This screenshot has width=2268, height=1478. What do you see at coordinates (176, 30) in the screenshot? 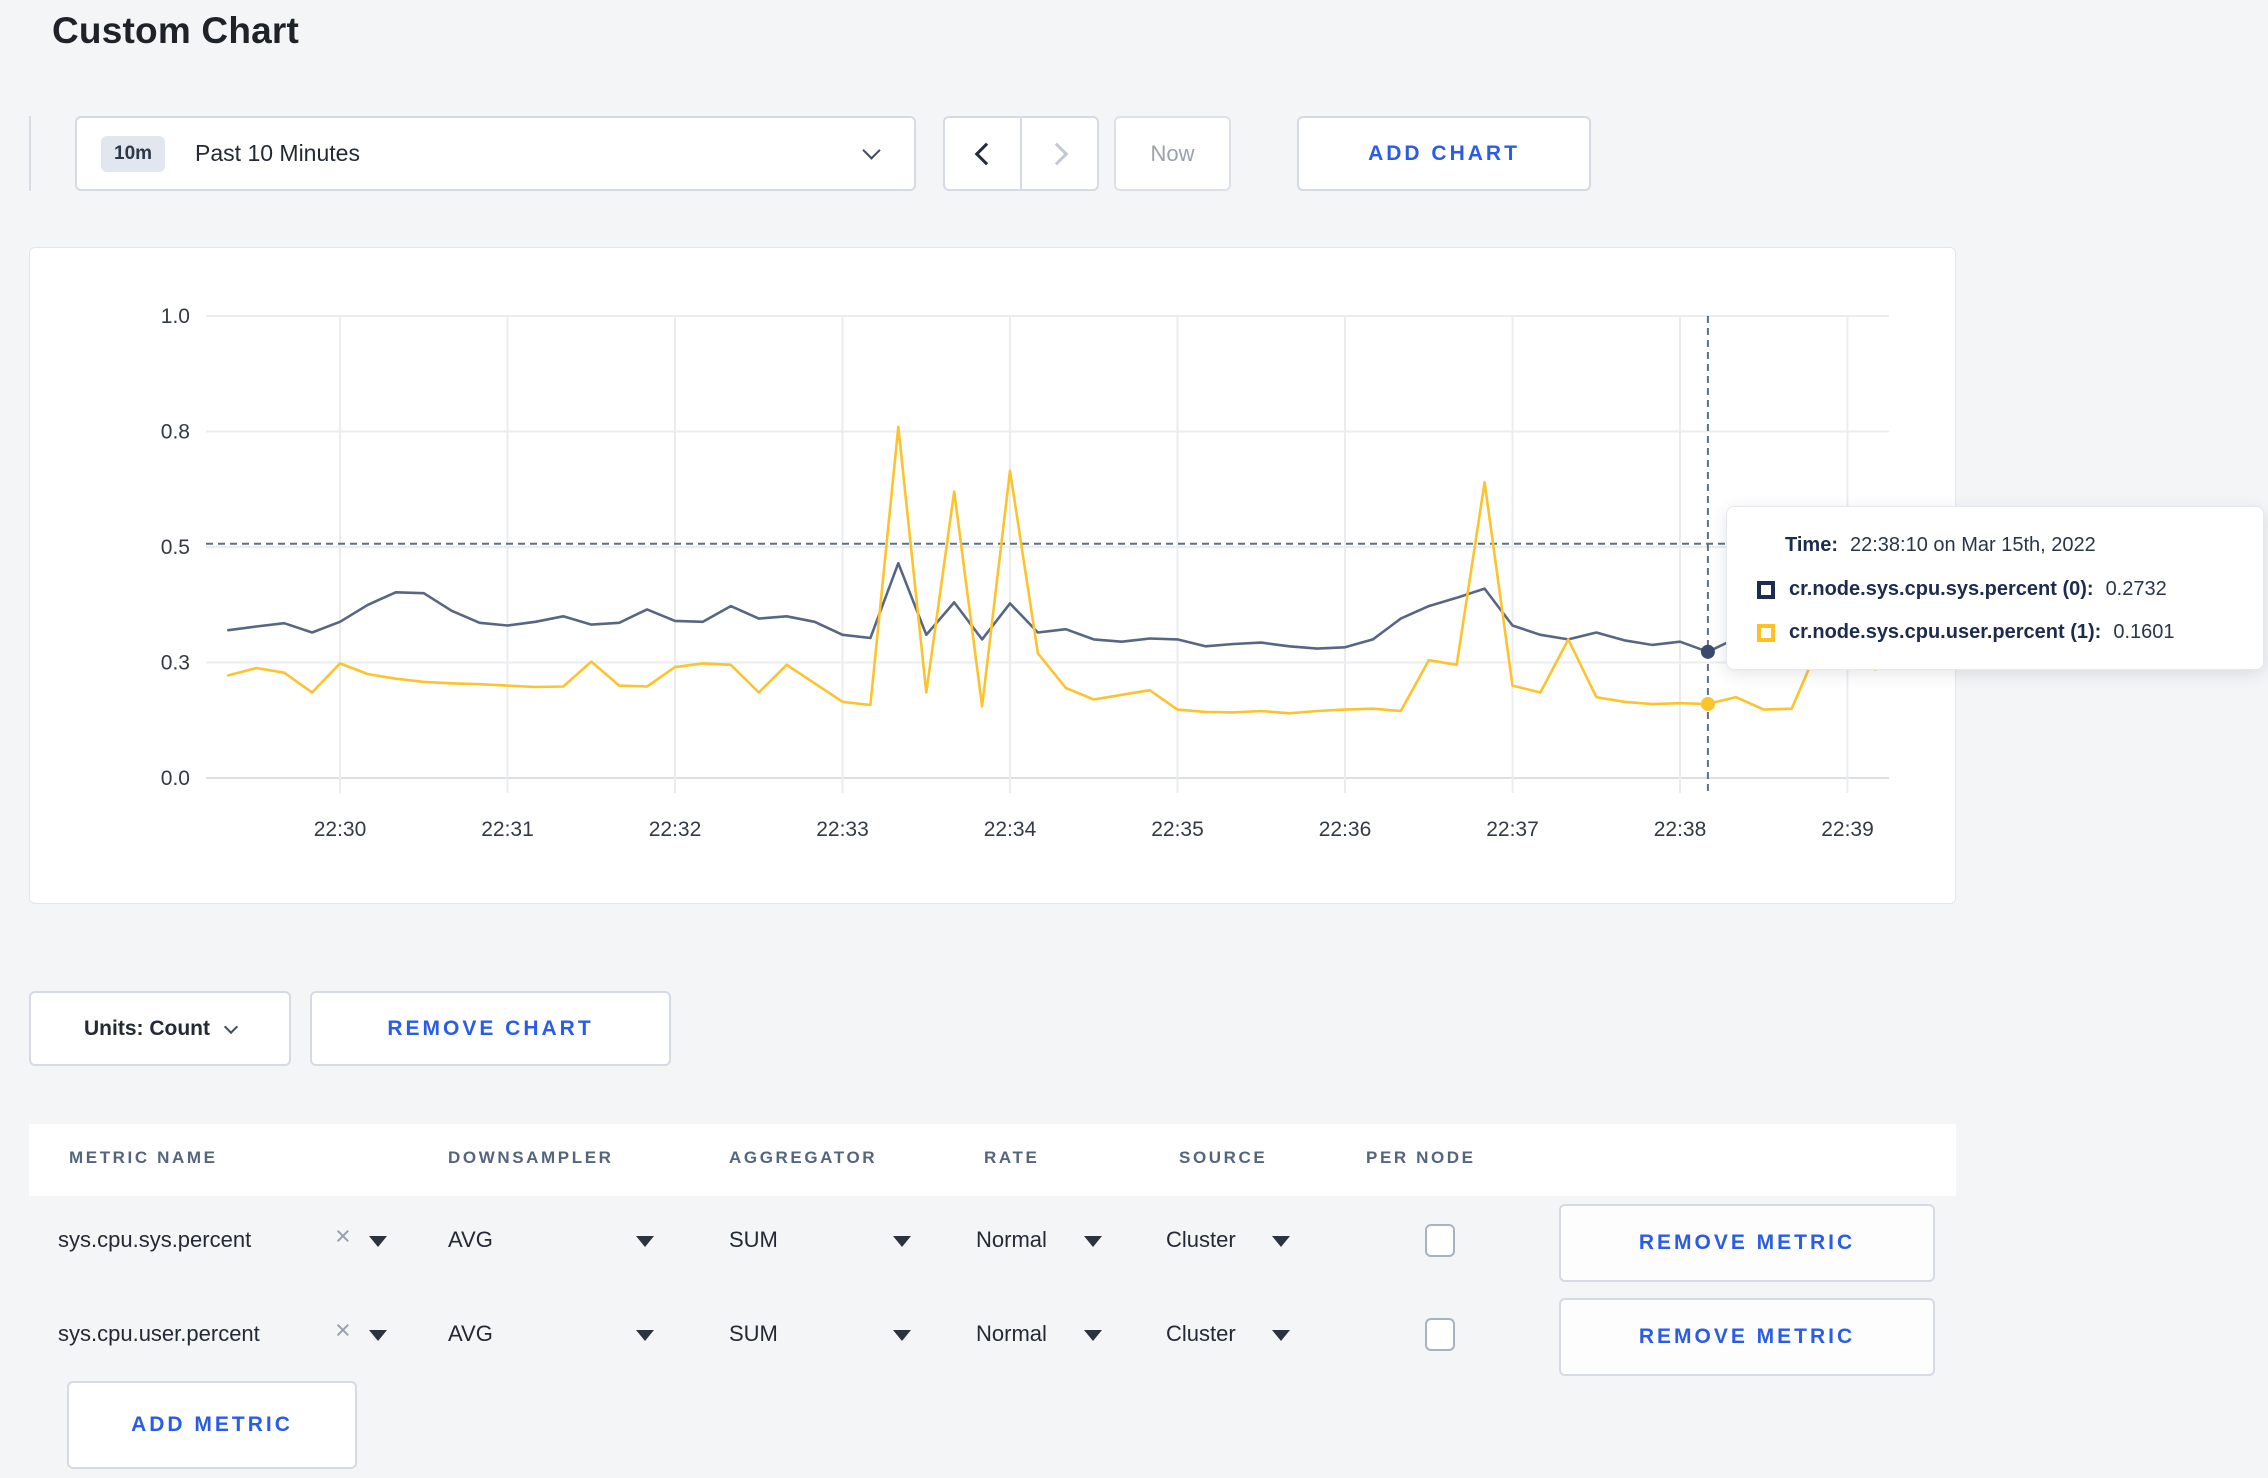
I see `page-title: Custom Chart` at bounding box center [176, 30].